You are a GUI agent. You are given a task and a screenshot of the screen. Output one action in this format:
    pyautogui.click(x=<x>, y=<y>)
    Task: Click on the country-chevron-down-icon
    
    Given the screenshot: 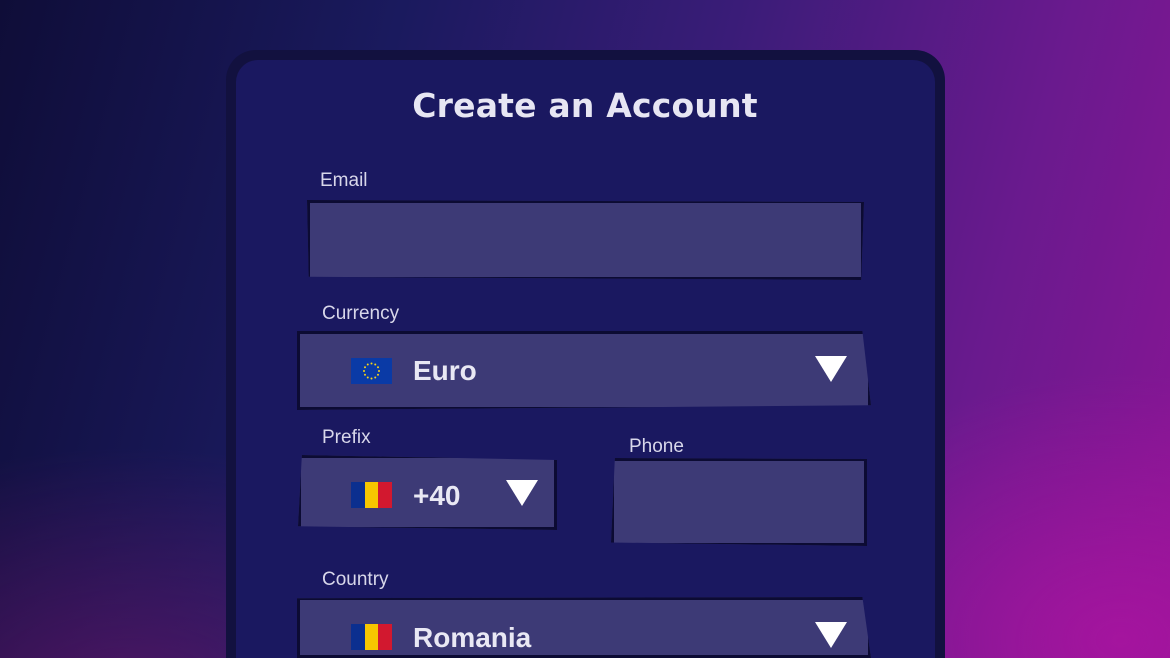 What is the action you would take?
    pyautogui.click(x=831, y=635)
    